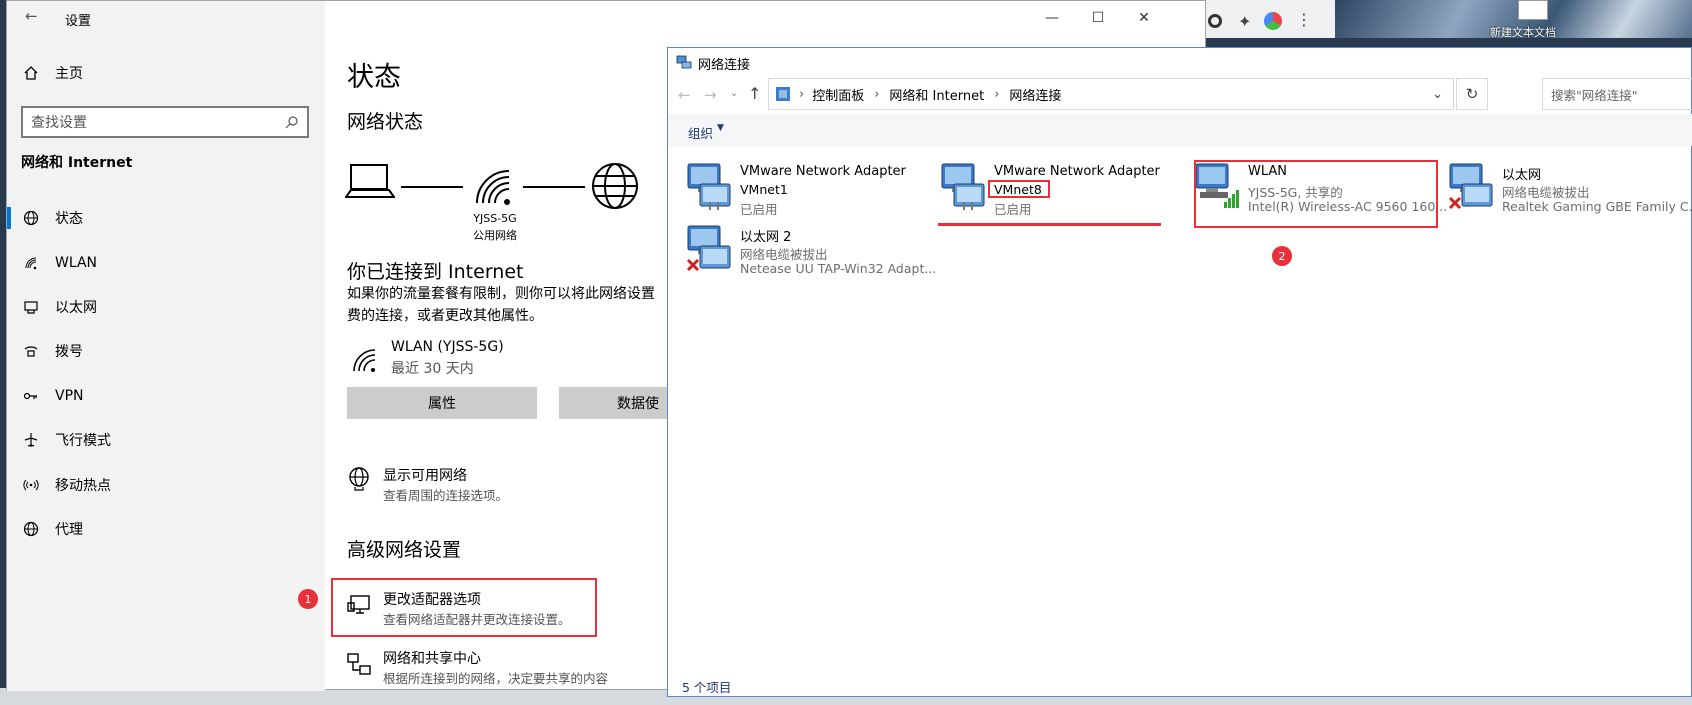 The image size is (1692, 705). I want to click on globe-icon, so click(31, 218).